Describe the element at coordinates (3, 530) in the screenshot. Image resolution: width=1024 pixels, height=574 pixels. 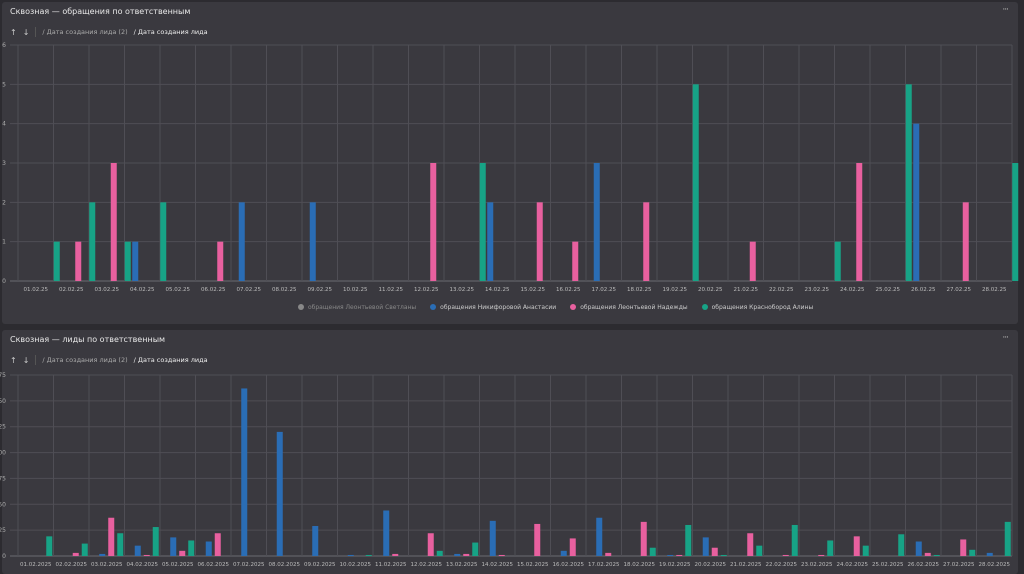
I see `y-tick-label: 25` at that location.